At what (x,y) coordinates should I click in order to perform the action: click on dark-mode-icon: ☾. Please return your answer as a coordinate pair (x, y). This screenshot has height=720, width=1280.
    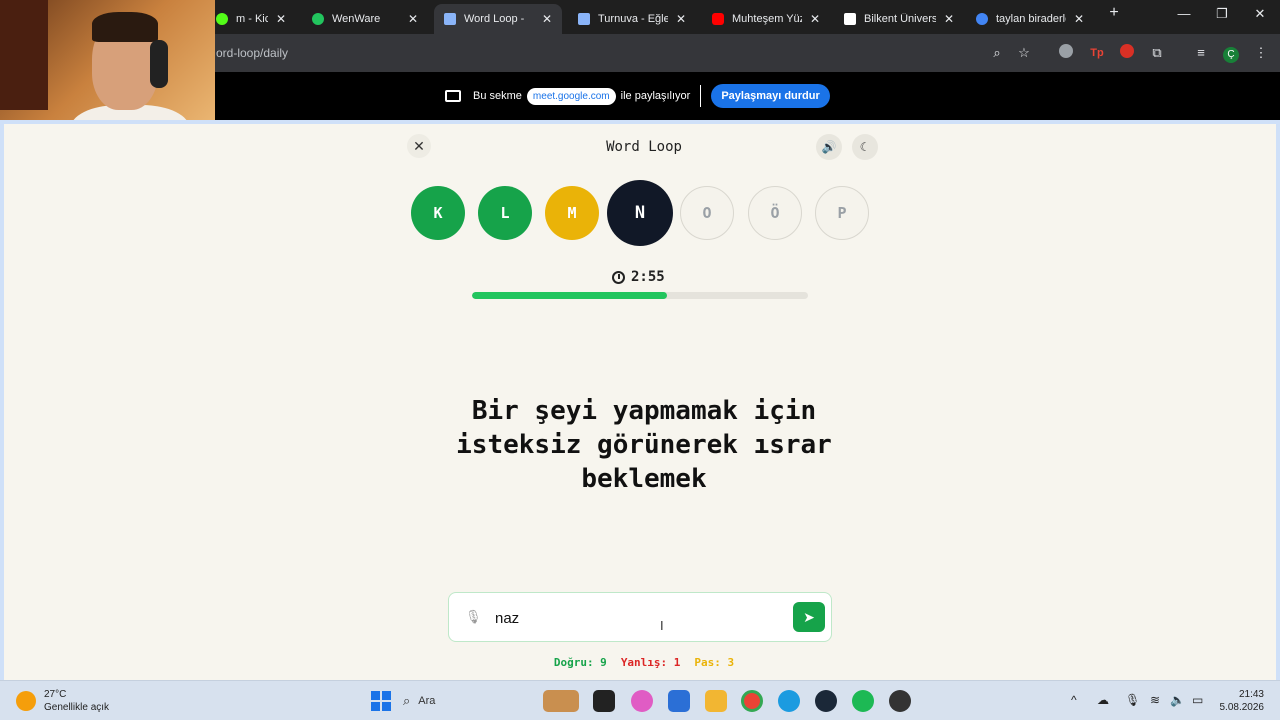
    Looking at the image, I should click on (865, 147).